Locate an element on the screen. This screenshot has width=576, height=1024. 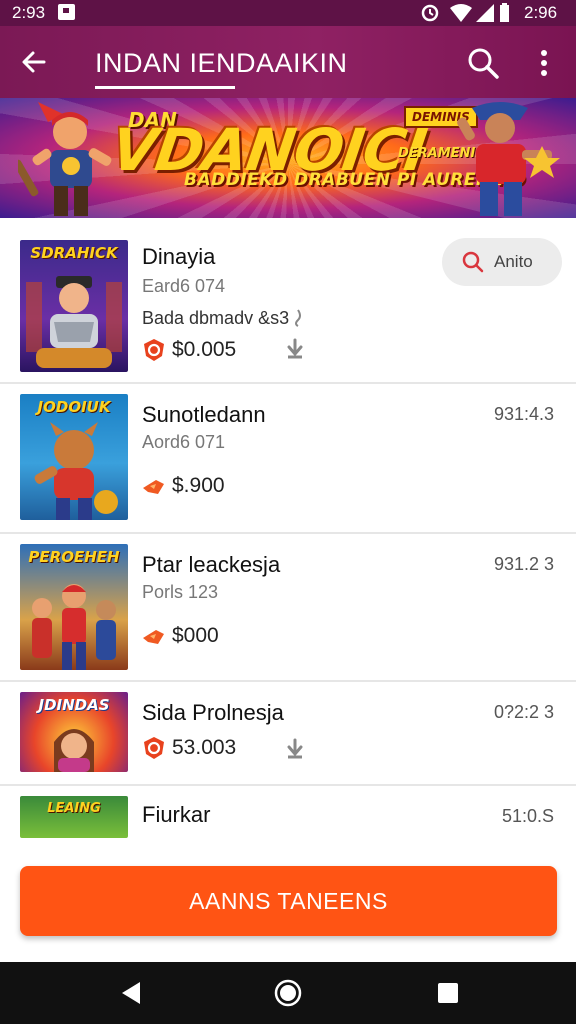
game-subtitle: Porls 123 is located at coordinates (180, 592).